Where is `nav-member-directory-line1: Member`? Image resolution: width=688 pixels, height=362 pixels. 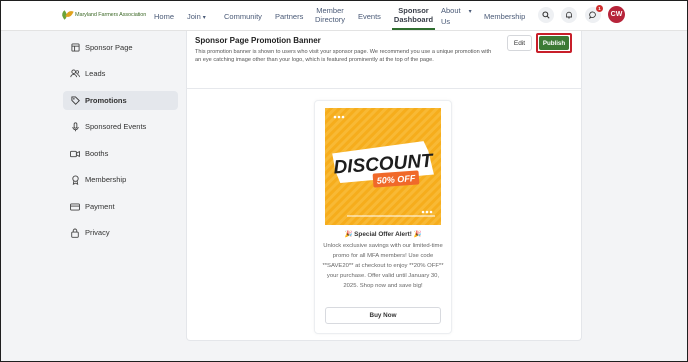
nav-member-directory-line1: Member is located at coordinates (330, 10).